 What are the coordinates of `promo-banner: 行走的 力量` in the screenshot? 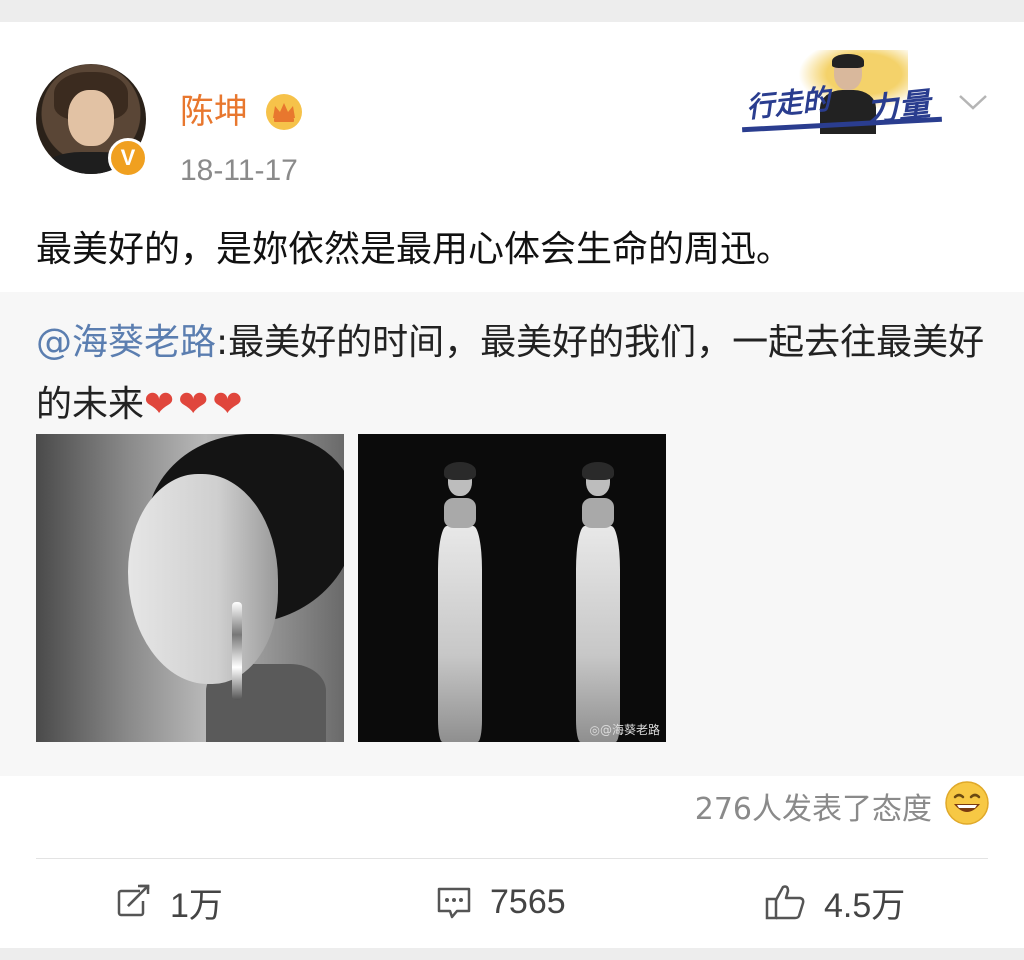 It's located at (844, 93).